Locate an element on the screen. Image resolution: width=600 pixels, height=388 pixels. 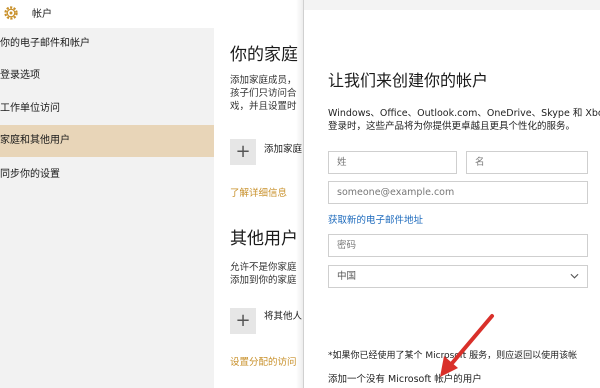
country-select: 中国 is located at coordinates (458, 276).